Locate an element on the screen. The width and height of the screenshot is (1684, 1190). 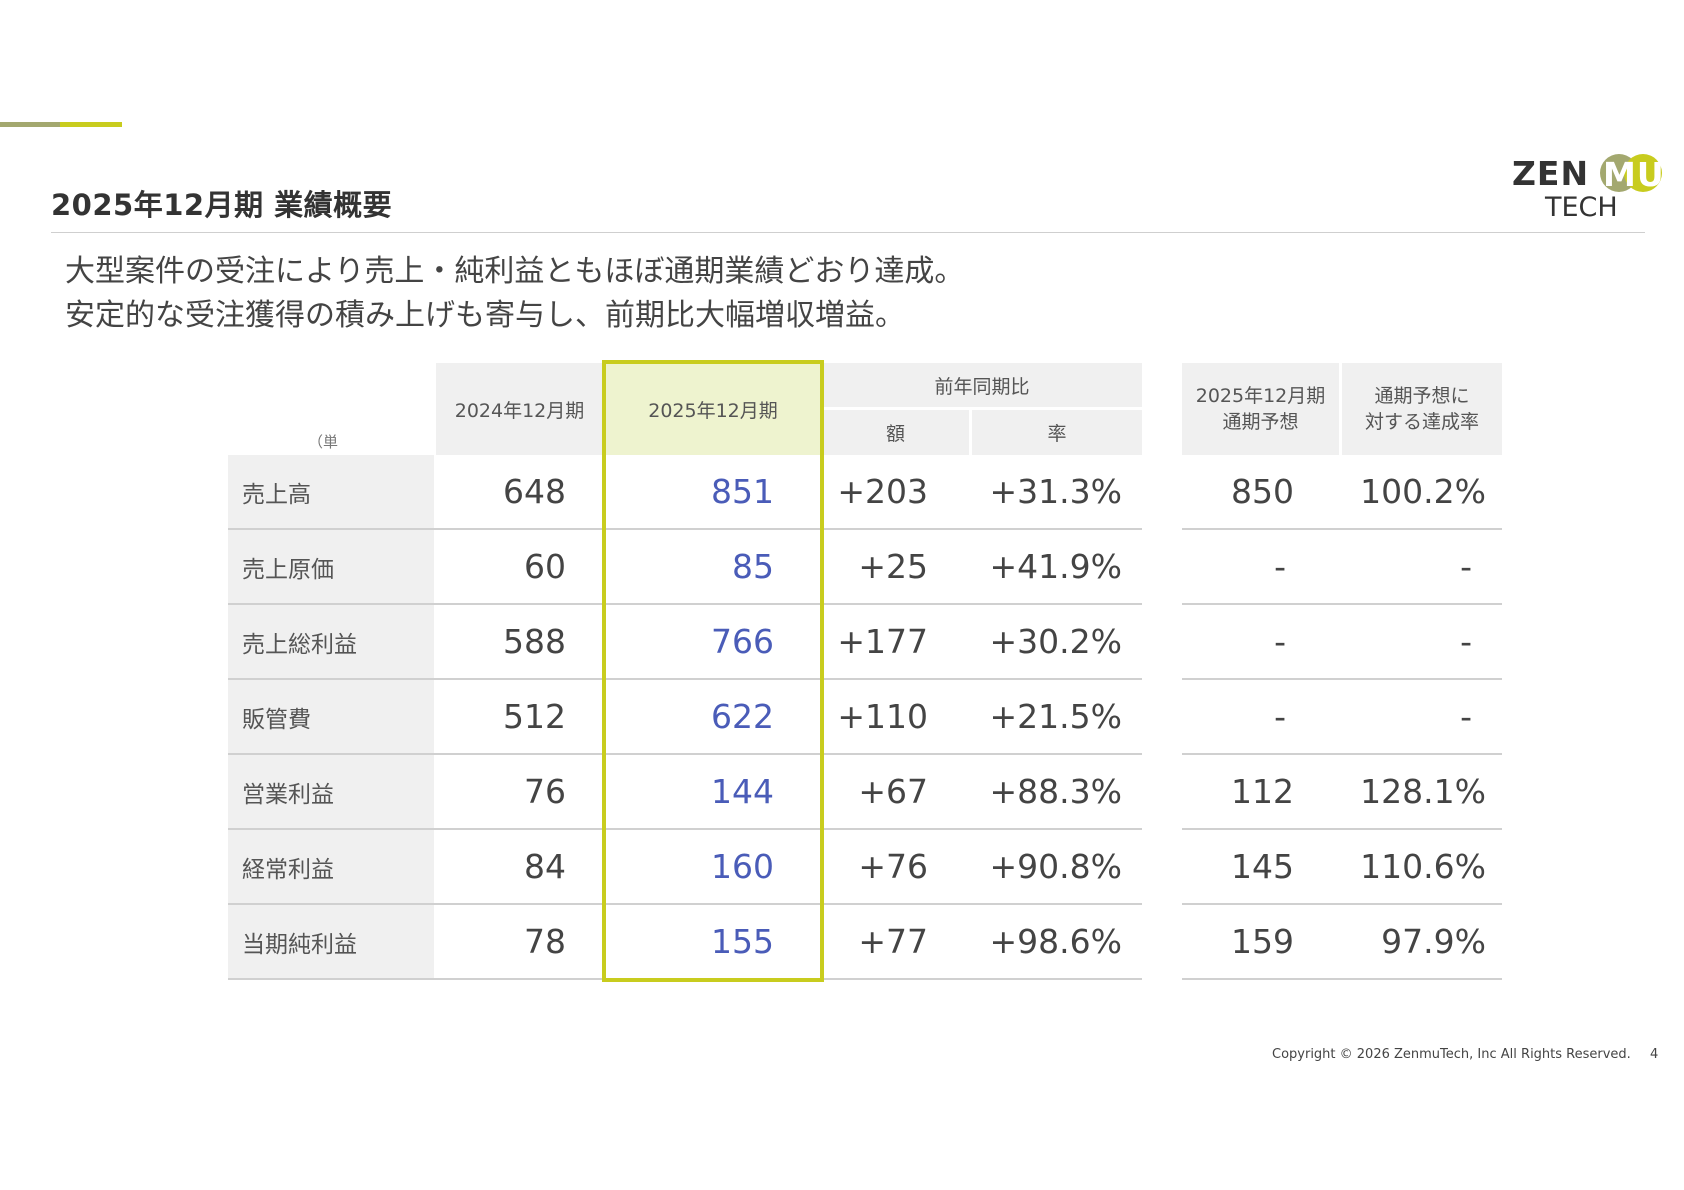
header-forecast-line-1: 2025年12月期 is located at coordinates (1260, 396).